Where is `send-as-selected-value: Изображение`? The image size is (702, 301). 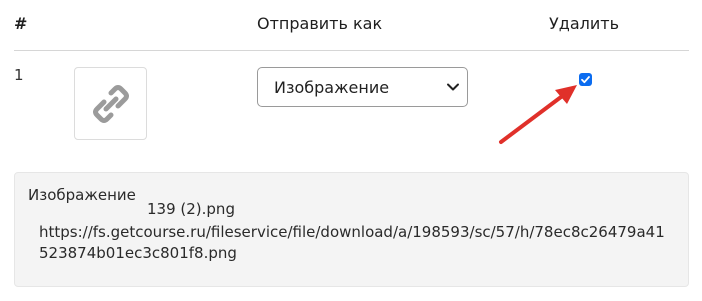 send-as-selected-value: Изображение is located at coordinates (332, 87).